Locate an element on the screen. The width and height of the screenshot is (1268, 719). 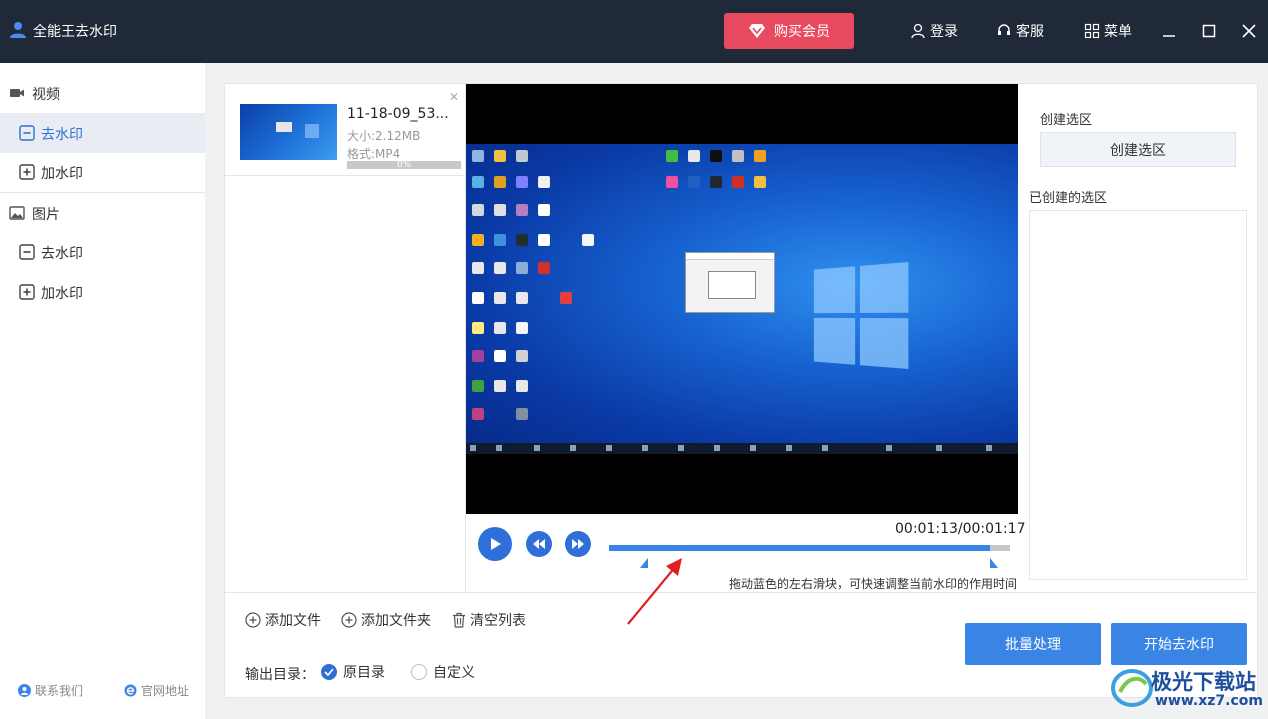
remove-file-icon: ✕ is located at coordinates (454, 97).